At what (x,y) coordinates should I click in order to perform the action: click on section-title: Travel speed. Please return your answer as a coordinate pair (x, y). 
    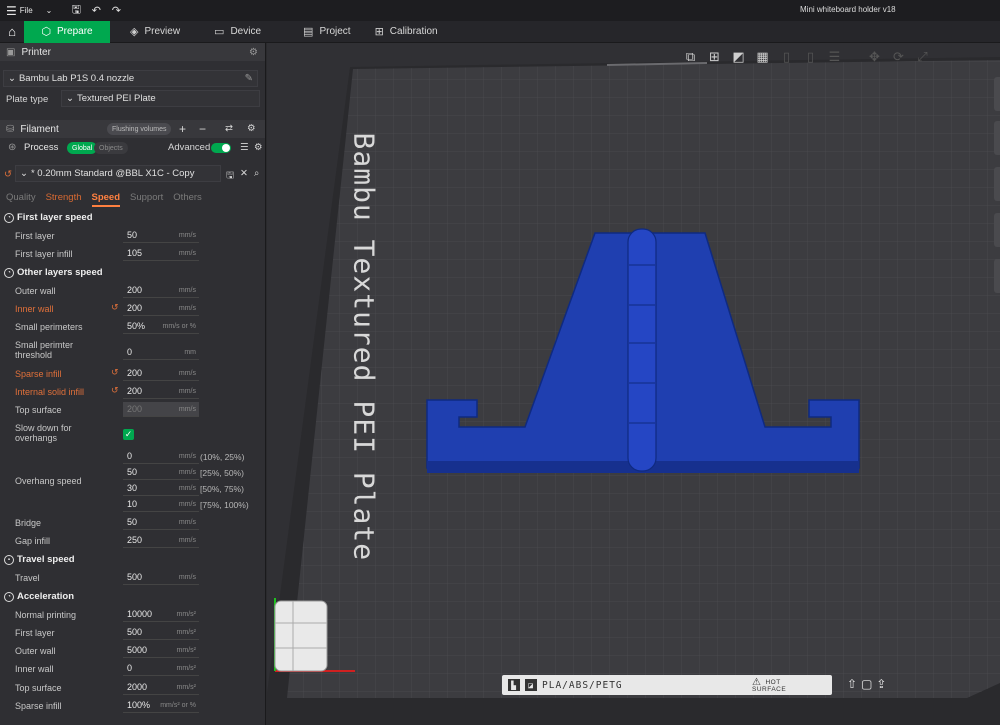
    Looking at the image, I should click on (46, 559).